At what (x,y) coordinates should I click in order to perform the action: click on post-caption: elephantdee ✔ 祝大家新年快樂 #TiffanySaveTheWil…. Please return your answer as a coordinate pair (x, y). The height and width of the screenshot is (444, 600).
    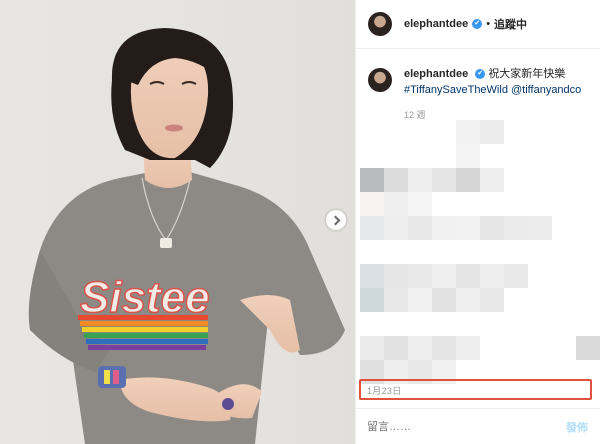
    Looking at the image, I should click on (480, 93).